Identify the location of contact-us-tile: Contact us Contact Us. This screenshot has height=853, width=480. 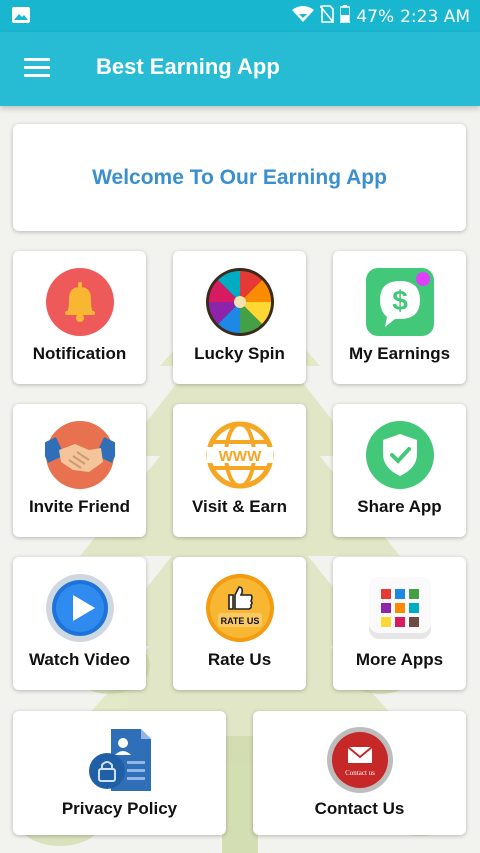
(359, 773).